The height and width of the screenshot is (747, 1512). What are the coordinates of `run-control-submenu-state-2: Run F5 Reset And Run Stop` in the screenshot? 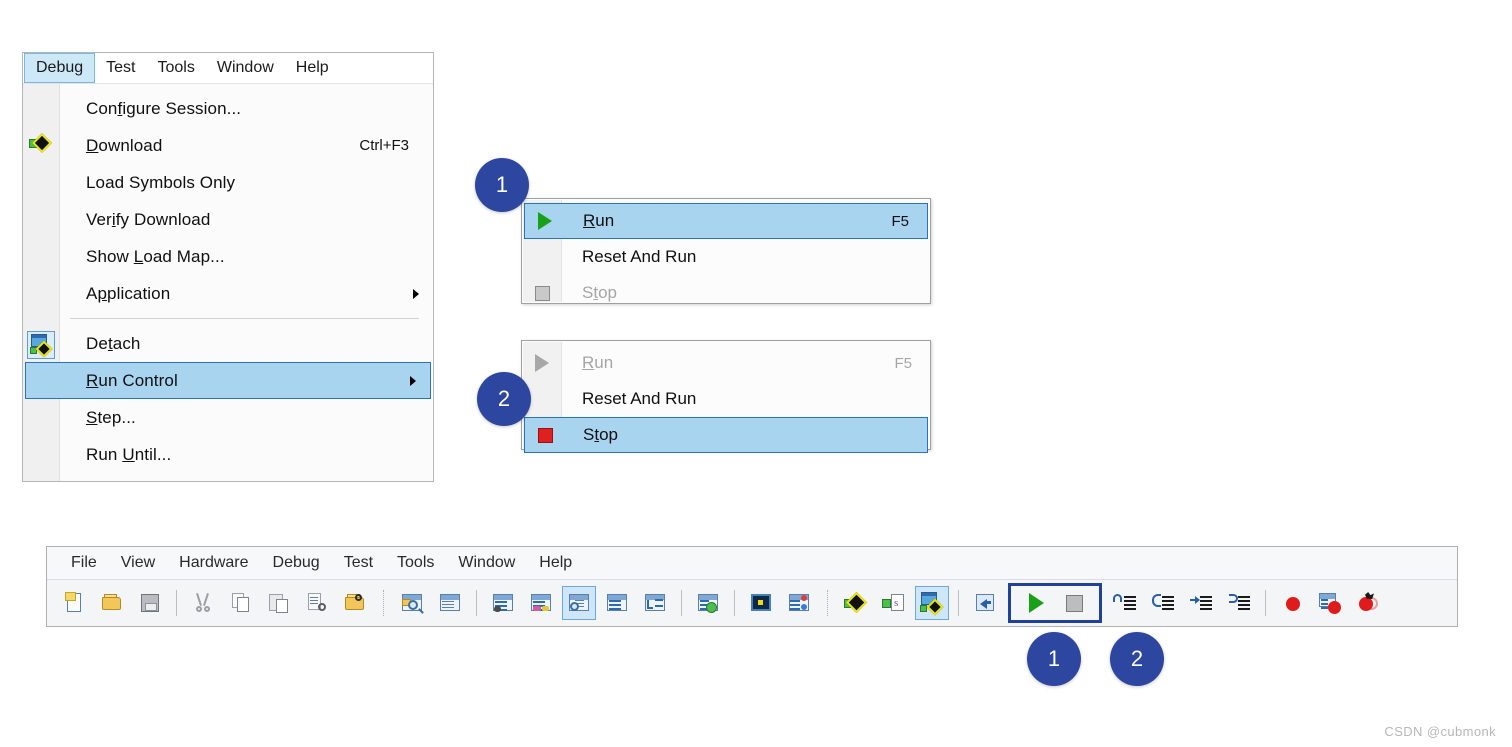 It's located at (726, 396).